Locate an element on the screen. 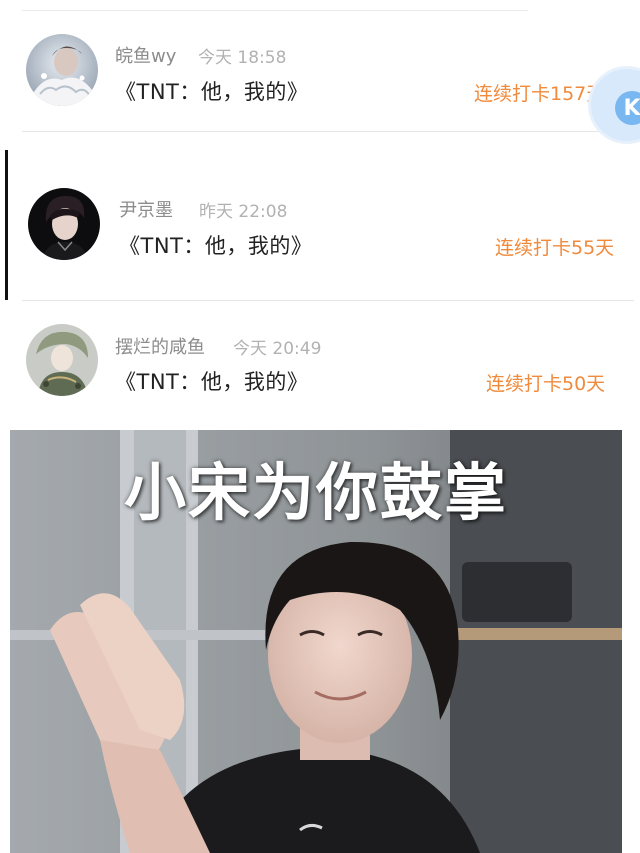  comment-card-1: 皖鱼wy 今天 18:58 《TNT：他，我的》 连续打卡157天 is located at coordinates (321, 72).